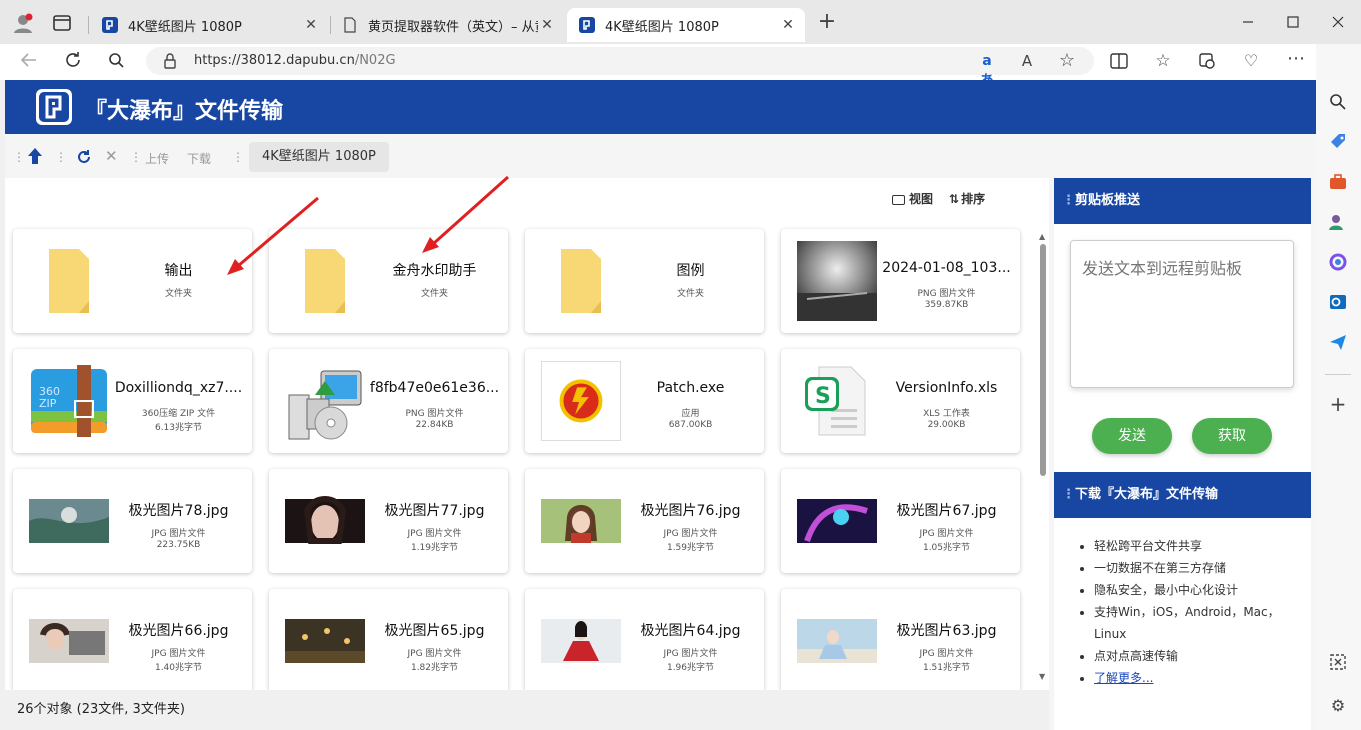 Image resolution: width=1361 pixels, height=730 pixels. Describe the element at coordinates (295, 60) in the screenshot. I see `url-text: https://38012.dapubu.cn/N02G` at that location.